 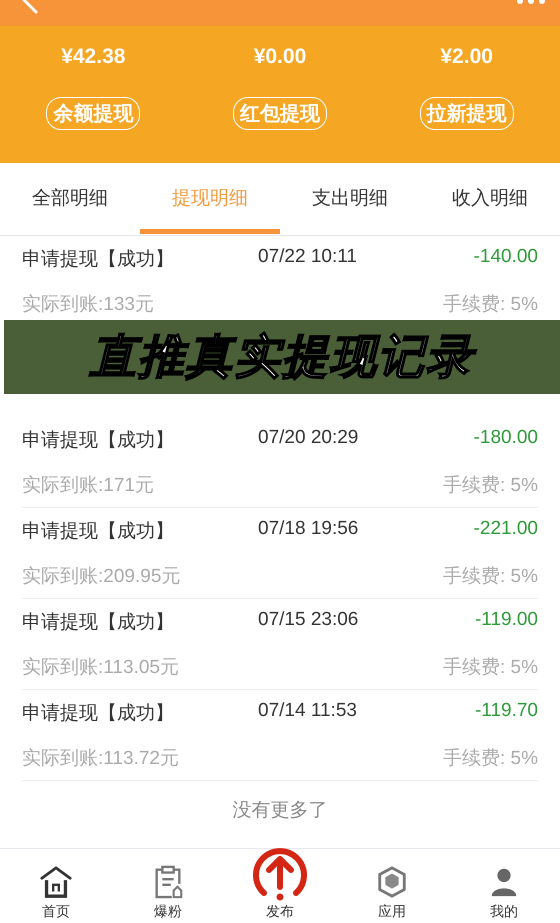 I want to click on nav-label: 应用, so click(x=392, y=912).